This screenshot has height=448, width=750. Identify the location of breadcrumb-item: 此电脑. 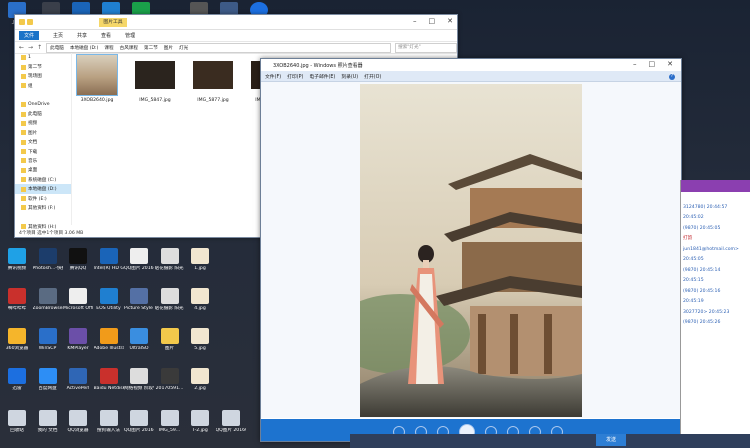
(57, 48).